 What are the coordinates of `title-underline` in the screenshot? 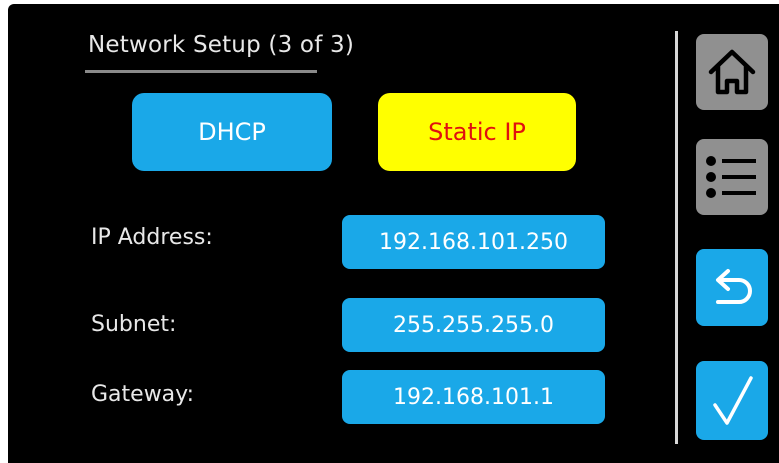 It's located at (201, 71).